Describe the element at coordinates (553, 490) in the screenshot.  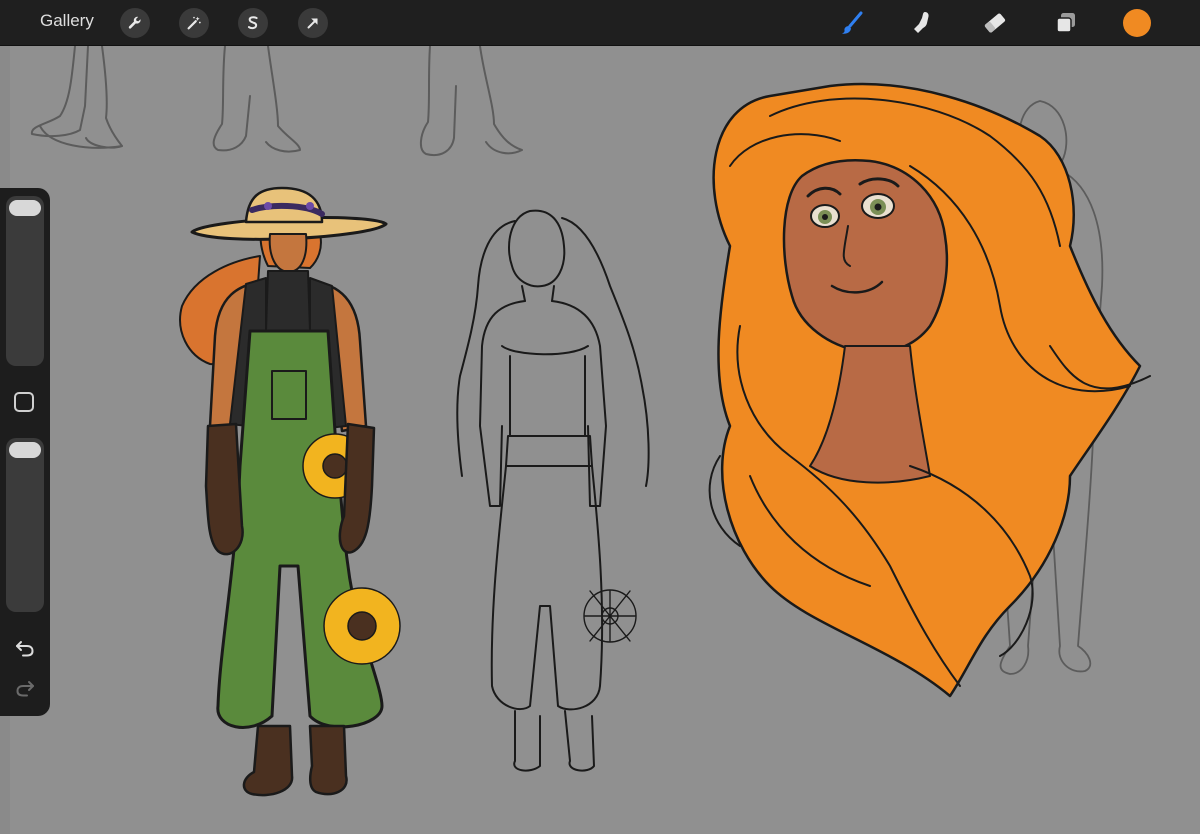
I see `character-lineart-sketch` at that location.